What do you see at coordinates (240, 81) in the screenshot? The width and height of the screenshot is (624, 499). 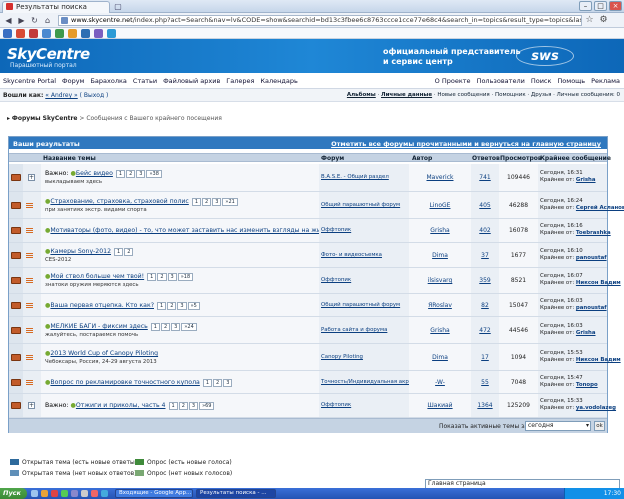 I see `nav-link-5: Галерея` at bounding box center [240, 81].